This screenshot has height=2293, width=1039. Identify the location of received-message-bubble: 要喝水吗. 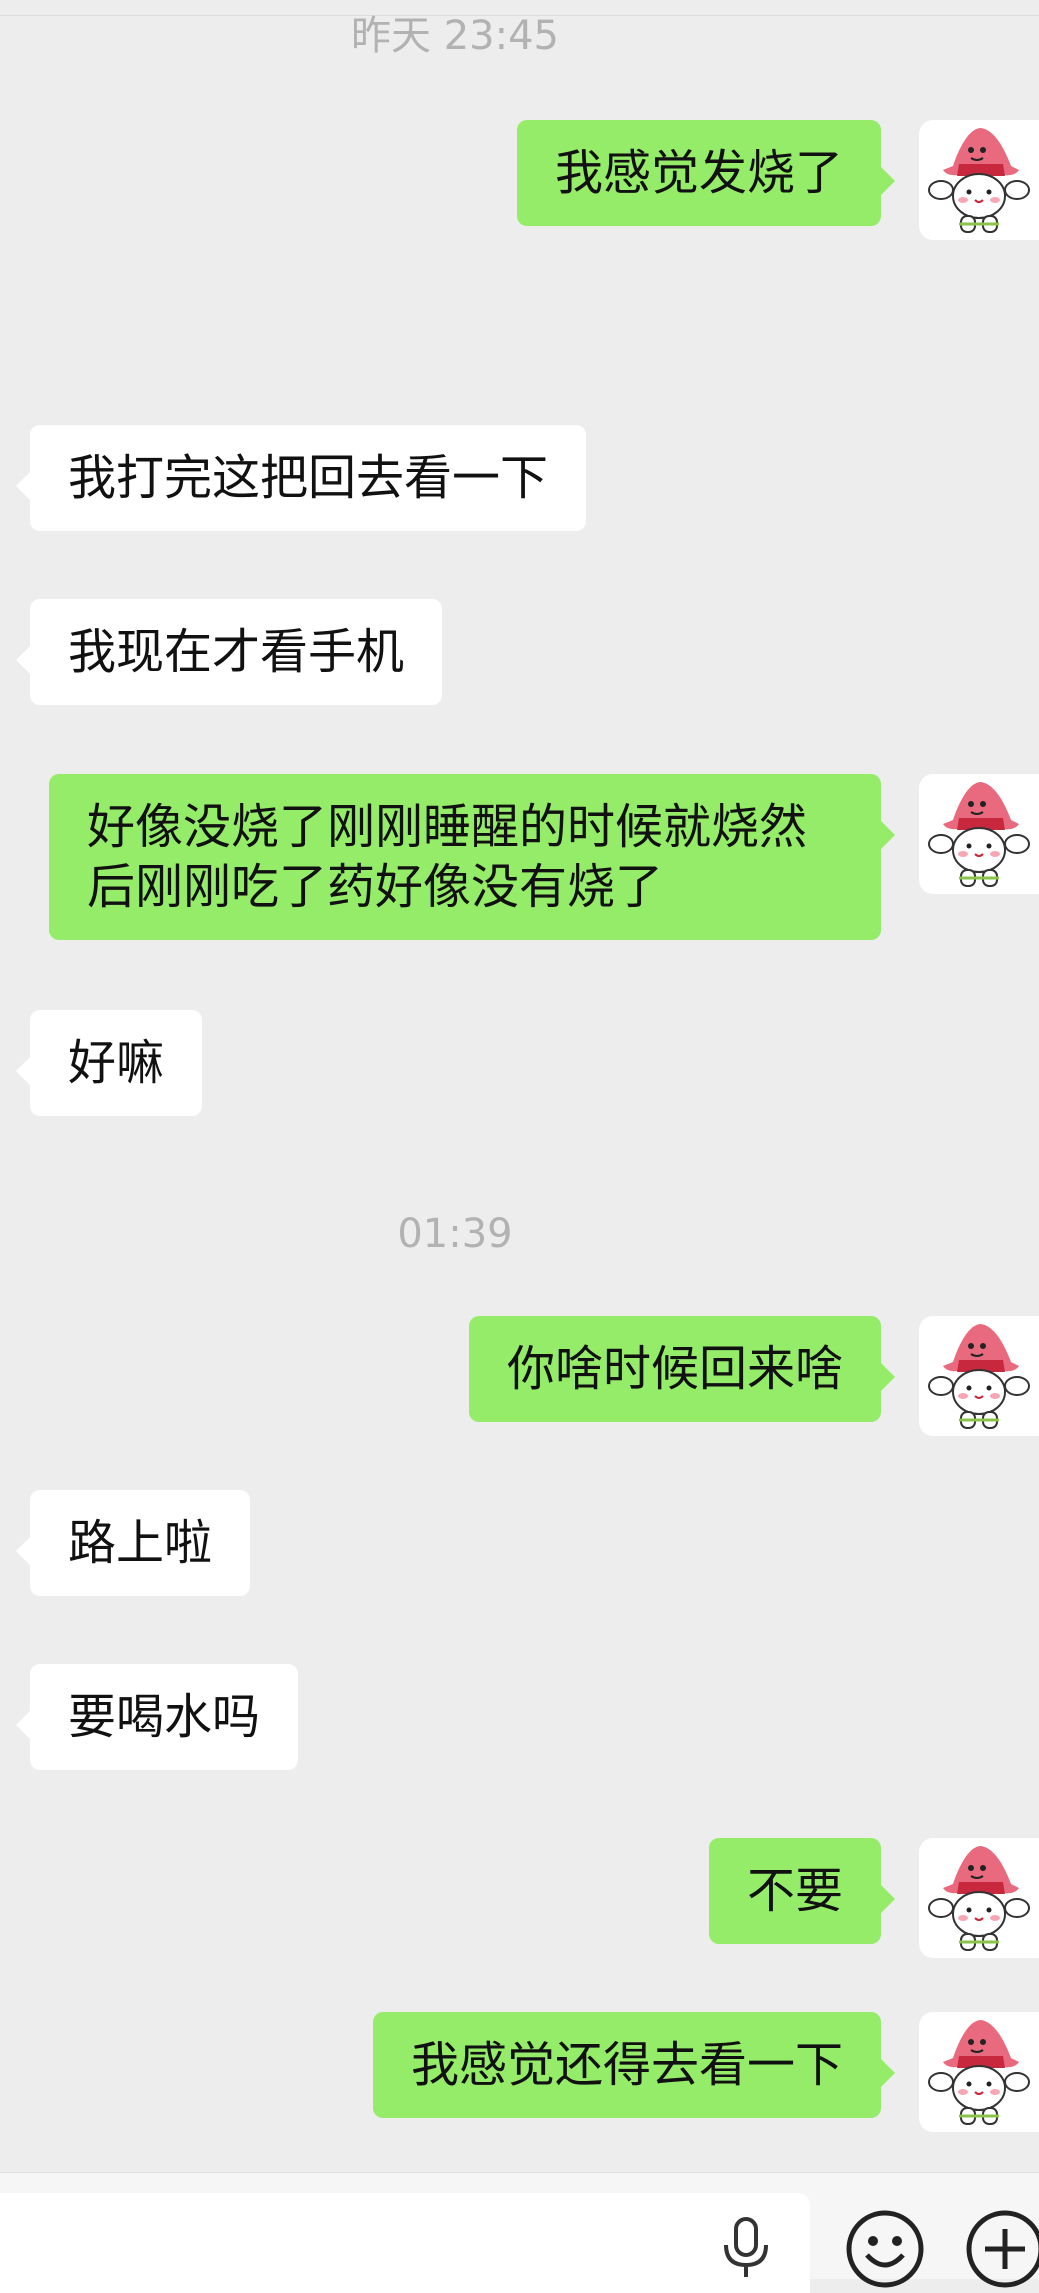
(157, 1717).